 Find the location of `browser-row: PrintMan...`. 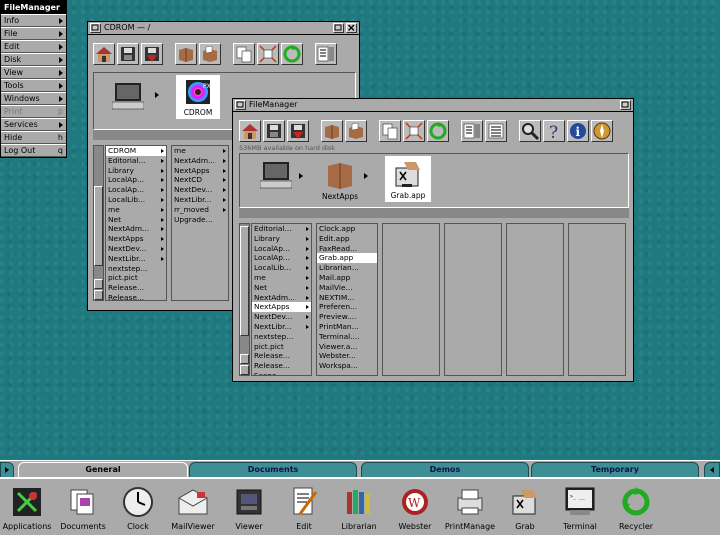

browser-row: PrintMan... is located at coordinates (347, 327).